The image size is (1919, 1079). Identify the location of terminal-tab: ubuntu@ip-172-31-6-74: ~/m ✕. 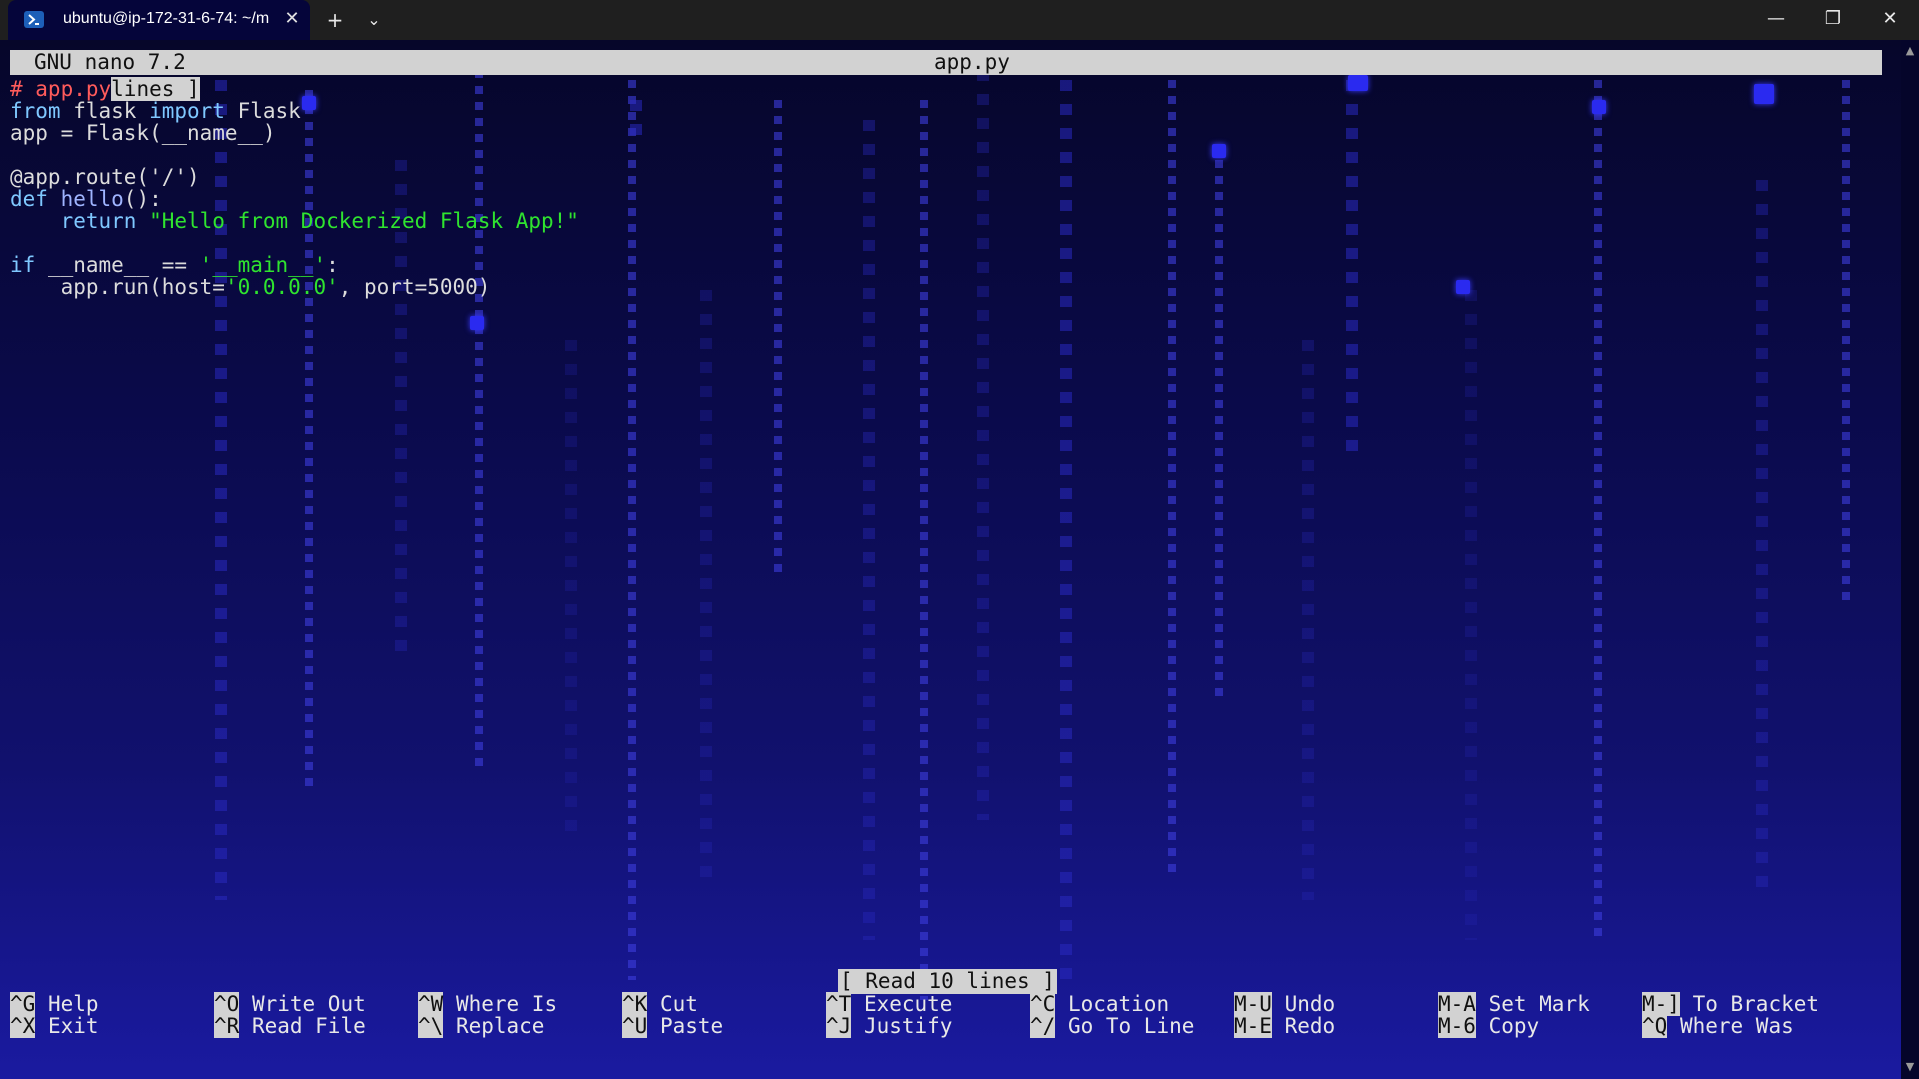
(159, 20).